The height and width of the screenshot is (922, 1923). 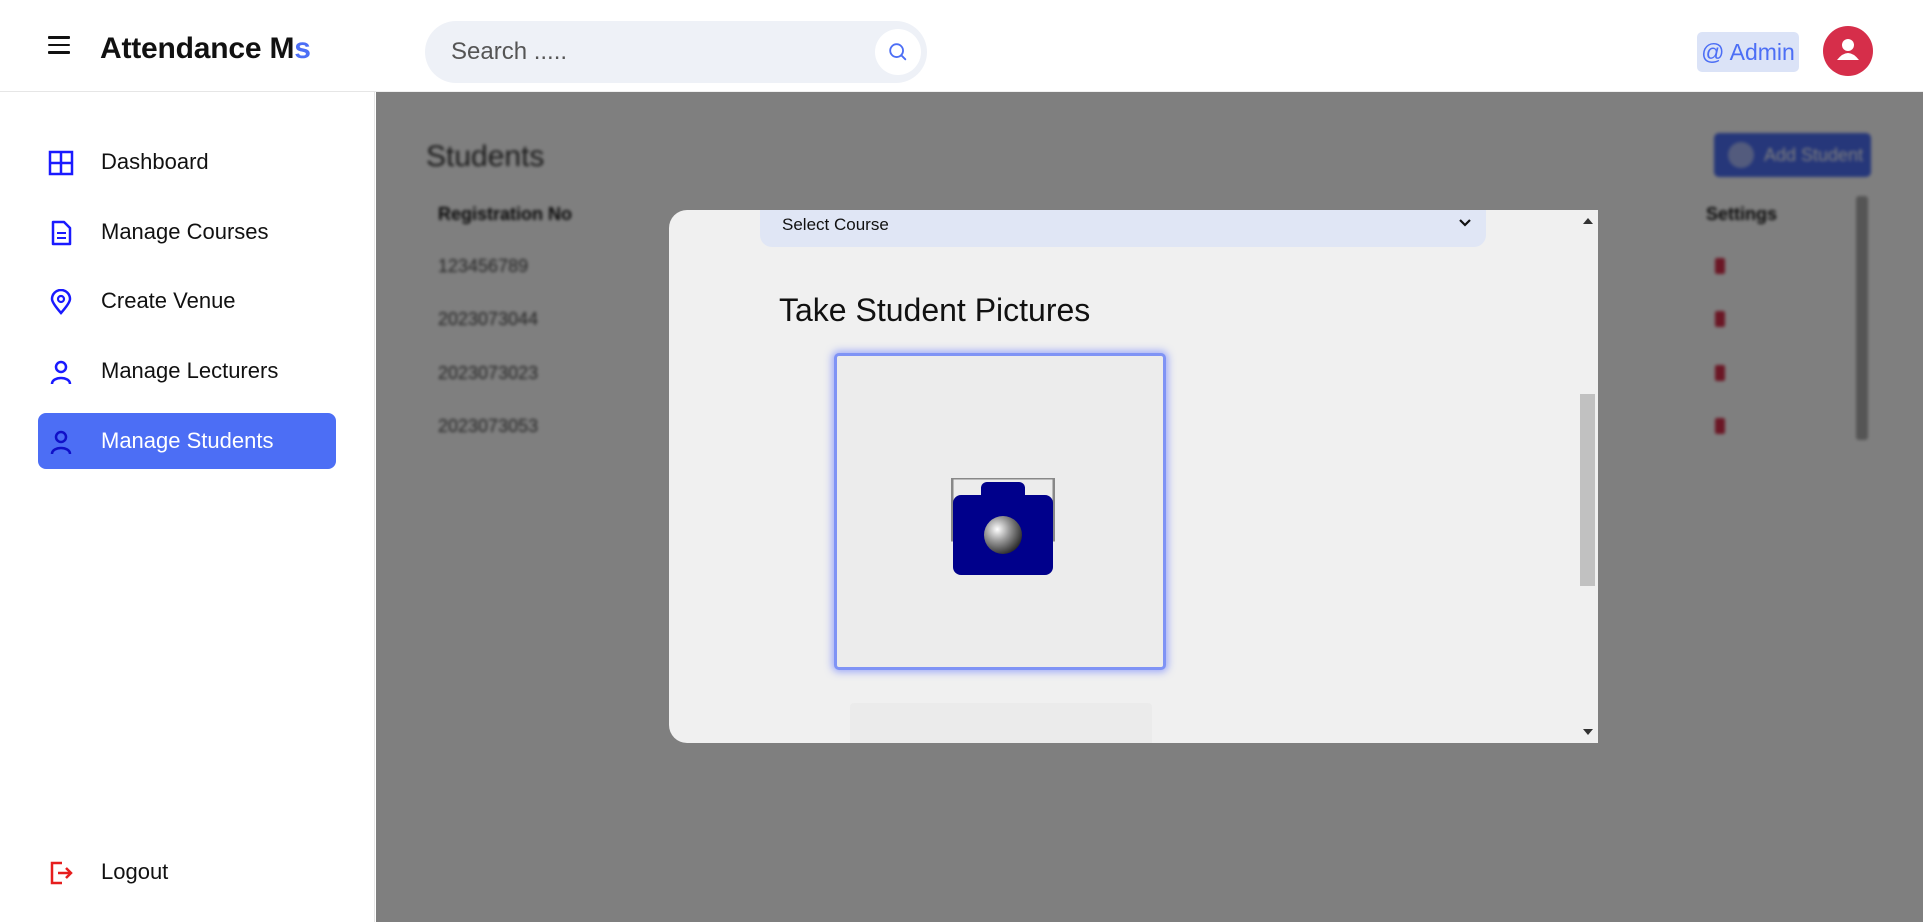 I want to click on document-icon, so click(x=61, y=233).